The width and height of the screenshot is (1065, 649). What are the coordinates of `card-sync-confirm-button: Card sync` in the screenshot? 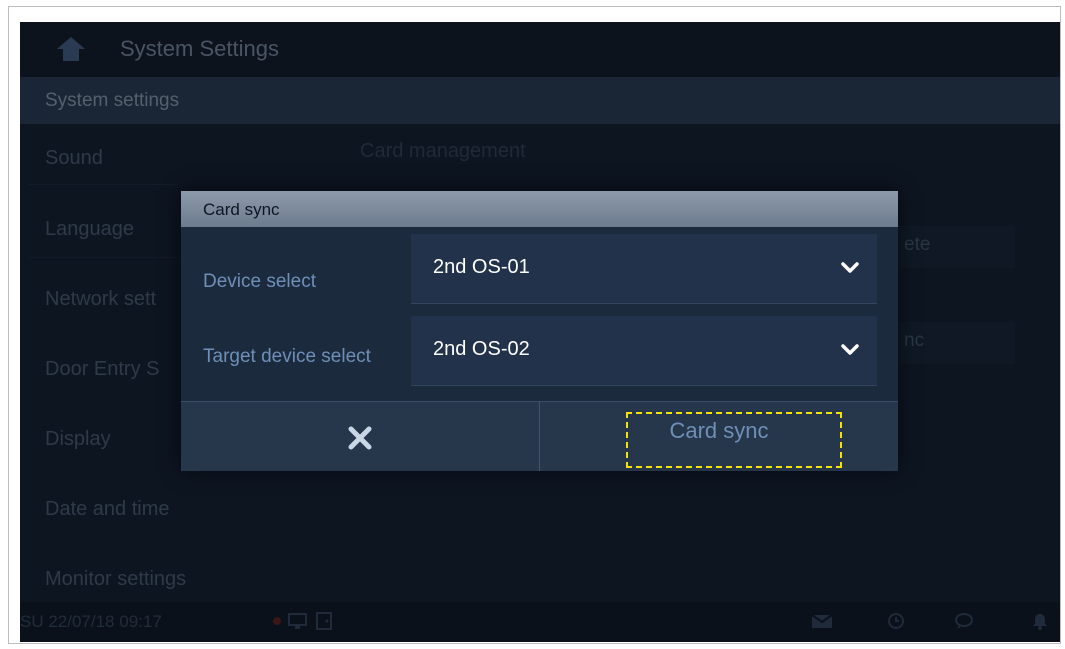 It's located at (719, 436).